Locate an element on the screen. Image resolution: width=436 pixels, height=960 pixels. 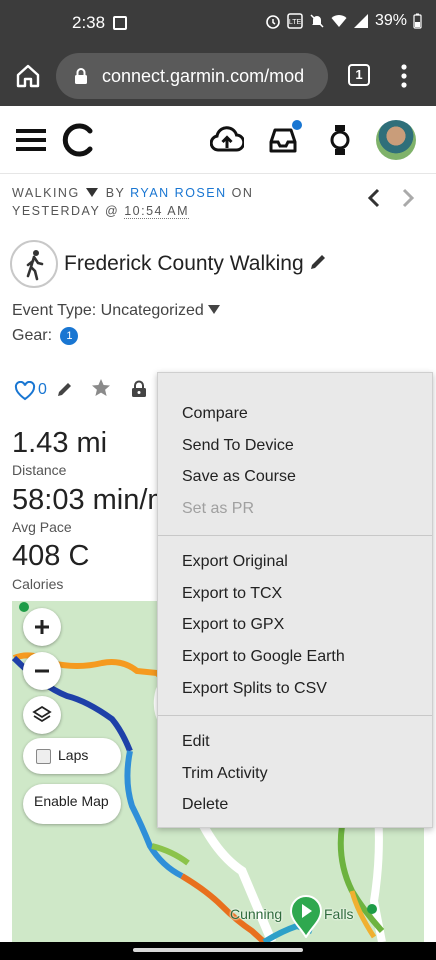
menu-item-delete: Delete is located at coordinates (205, 805).